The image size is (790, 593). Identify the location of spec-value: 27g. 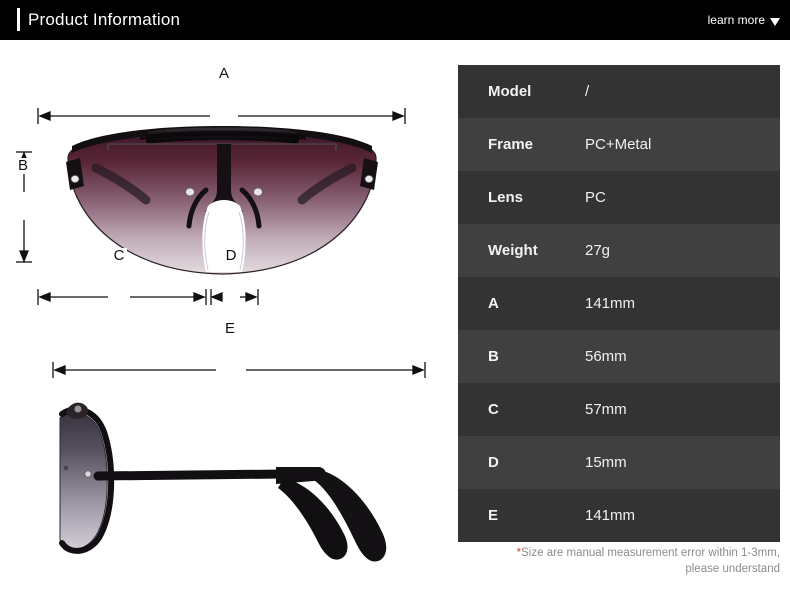
(598, 250).